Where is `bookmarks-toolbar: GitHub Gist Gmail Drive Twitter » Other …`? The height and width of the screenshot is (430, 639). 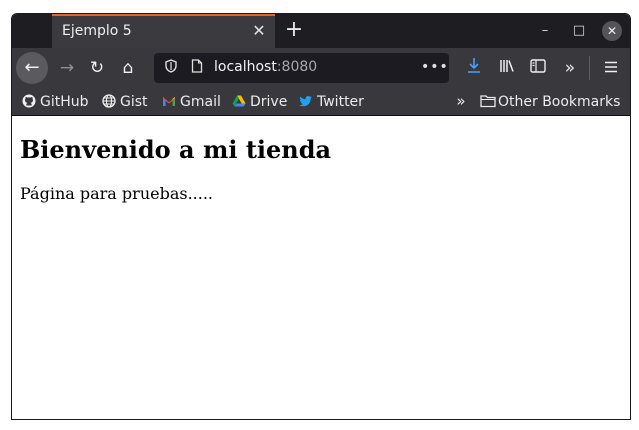
bookmarks-toolbar: GitHub Gist Gmail Drive Twitter » Other … is located at coordinates (321, 102).